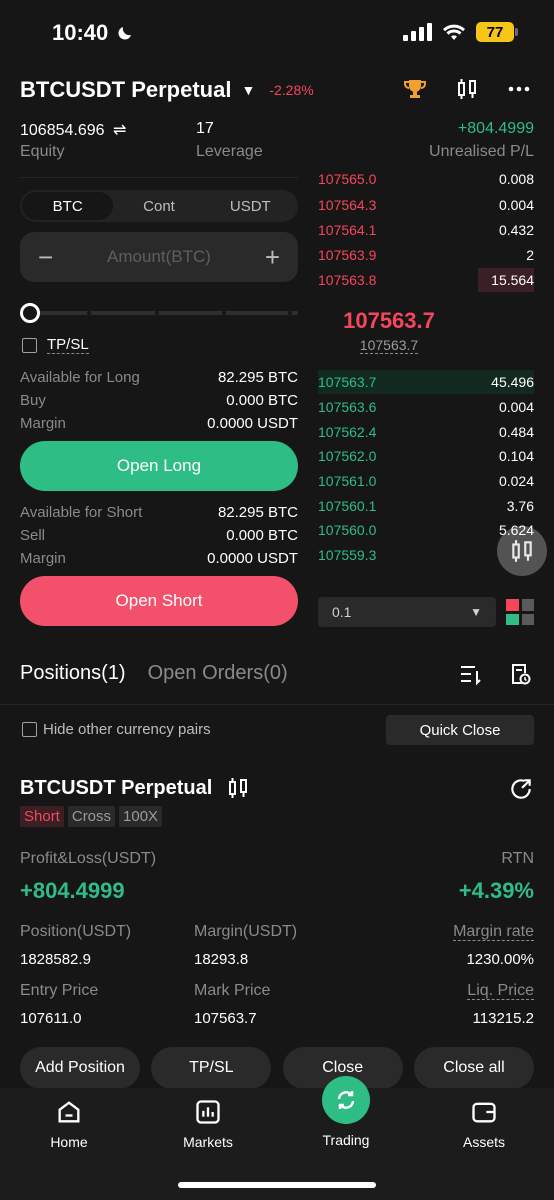  What do you see at coordinates (516, 205) in the screenshot?
I see `ask-qty: 0.004` at bounding box center [516, 205].